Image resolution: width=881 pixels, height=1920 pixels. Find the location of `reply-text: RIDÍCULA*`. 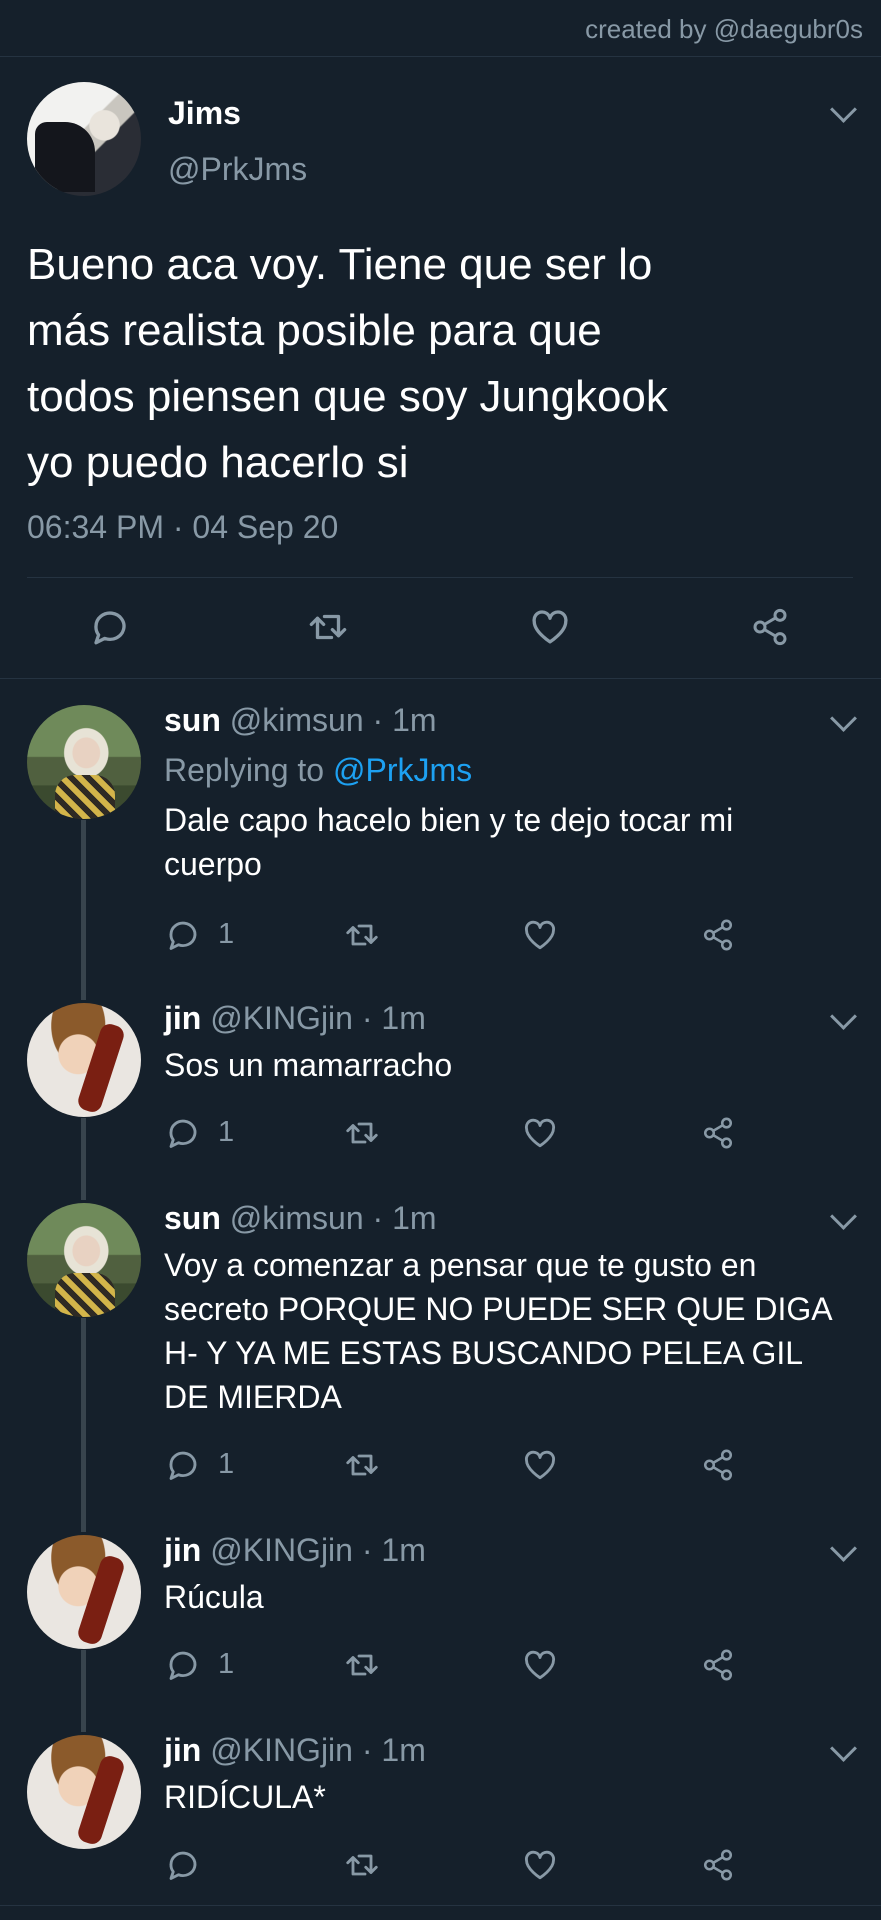

reply-text: RIDÍCULA* is located at coordinates (245, 1797).